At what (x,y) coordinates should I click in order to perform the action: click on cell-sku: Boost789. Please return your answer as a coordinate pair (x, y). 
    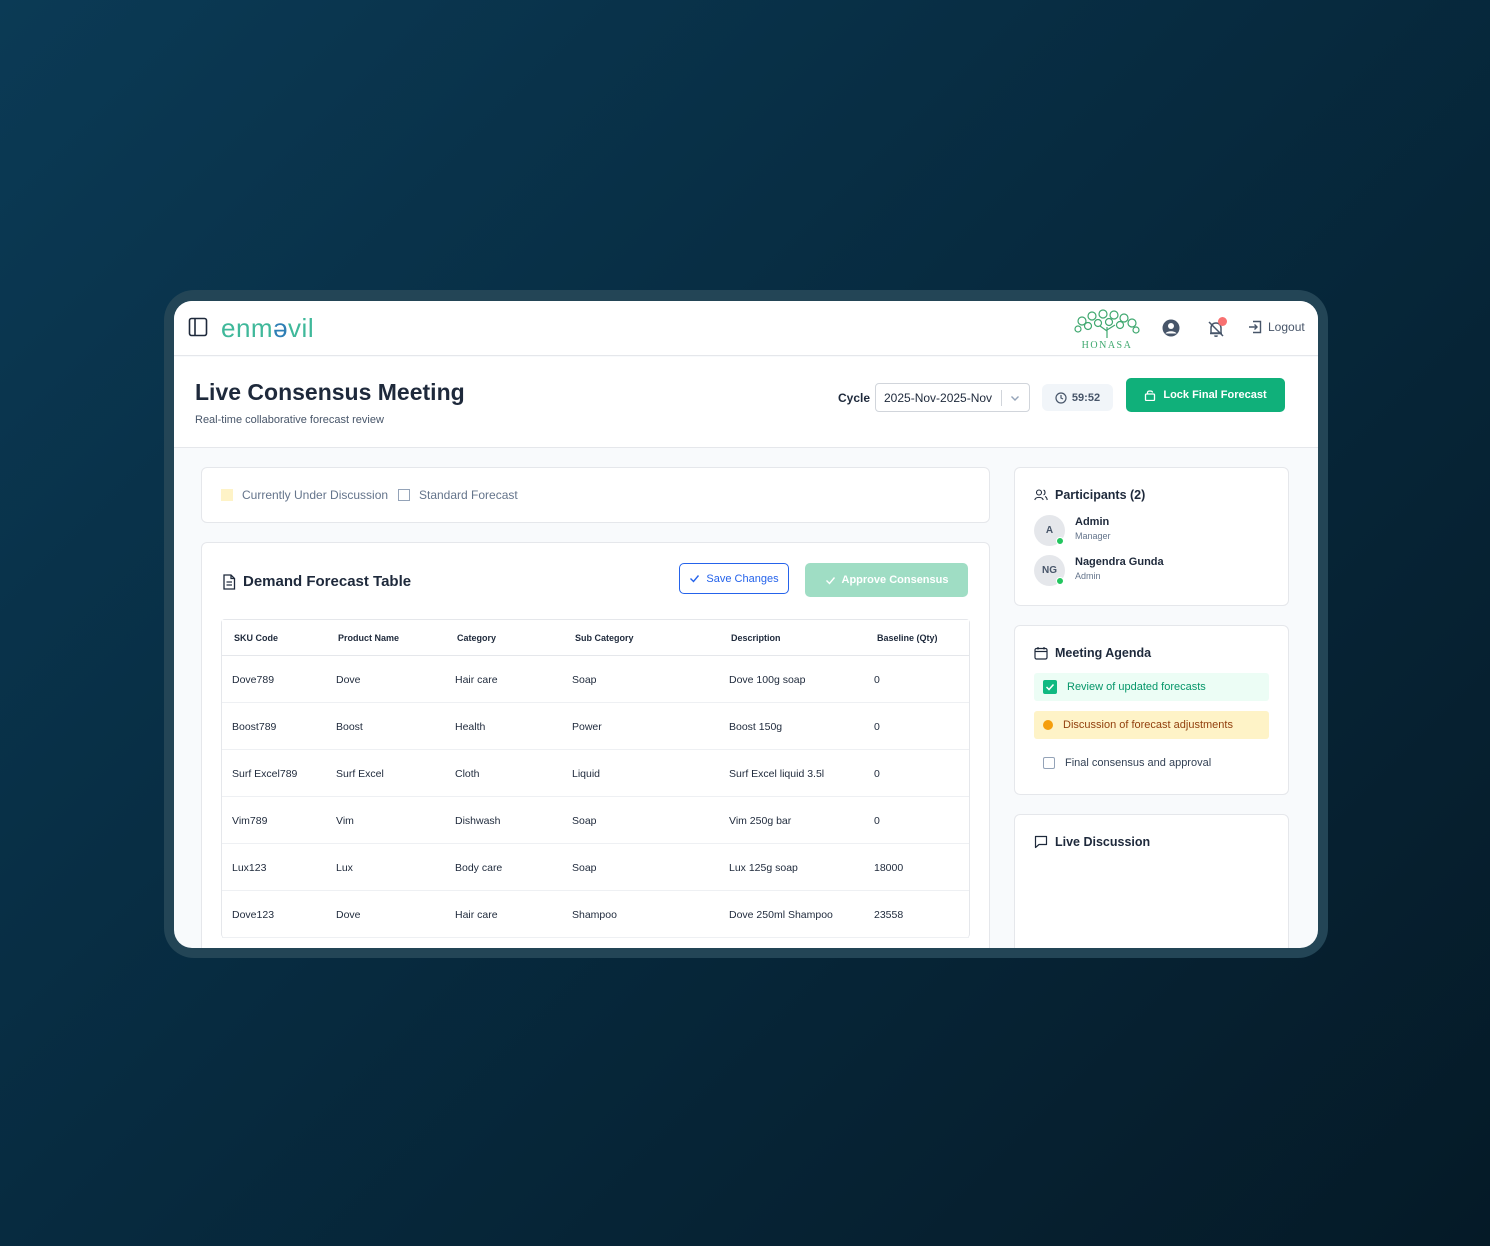
    Looking at the image, I should click on (254, 727).